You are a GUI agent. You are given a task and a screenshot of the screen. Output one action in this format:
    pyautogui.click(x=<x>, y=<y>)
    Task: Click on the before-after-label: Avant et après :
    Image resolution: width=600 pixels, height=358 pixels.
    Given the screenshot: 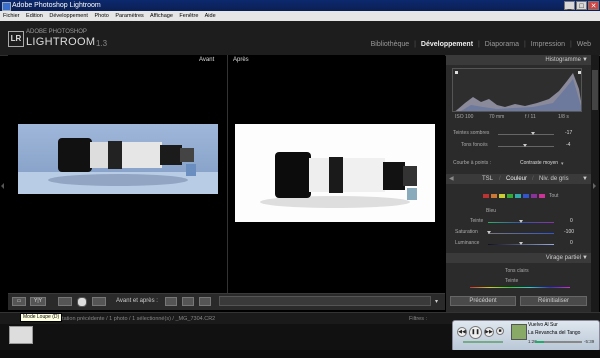 What is the action you would take?
    pyautogui.click(x=137, y=301)
    